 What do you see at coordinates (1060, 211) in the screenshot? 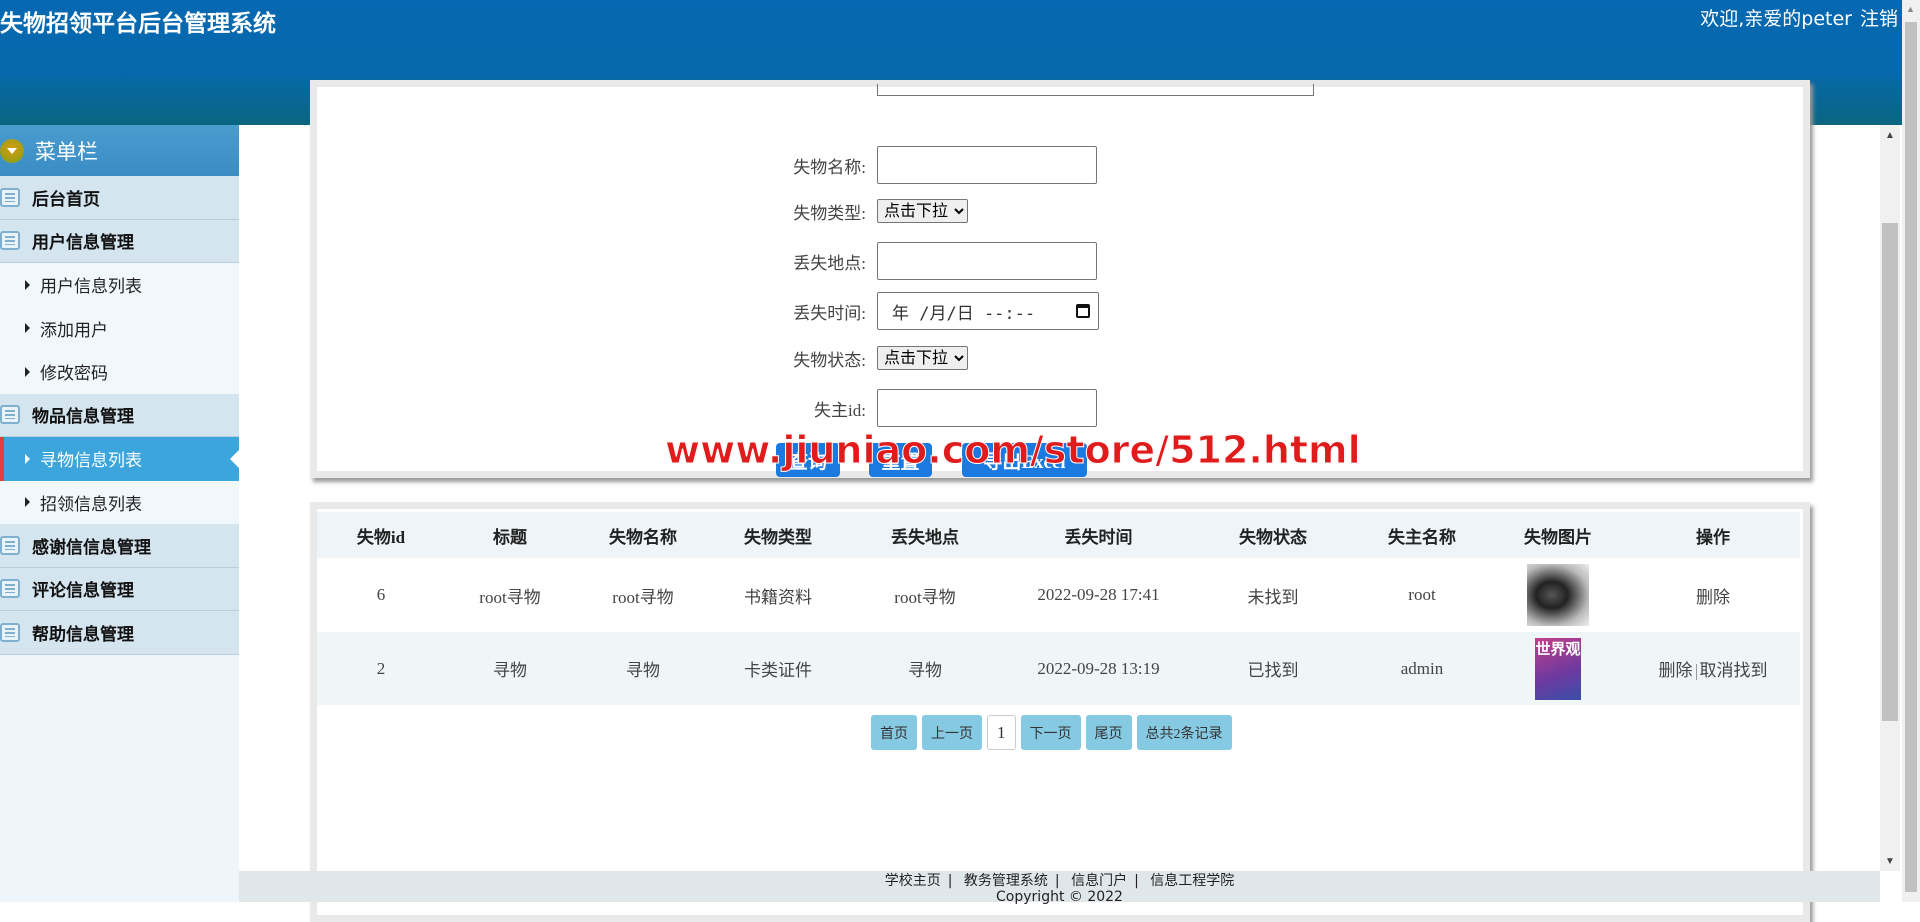
I see `form-row-type: 失物类型: 点击下拉` at bounding box center [1060, 211].